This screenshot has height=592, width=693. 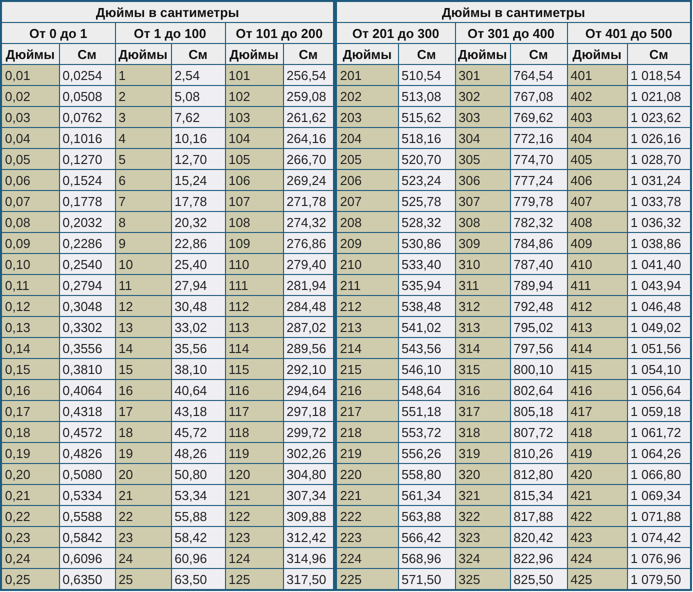 I want to click on table-cell: 406, so click(x=597, y=180).